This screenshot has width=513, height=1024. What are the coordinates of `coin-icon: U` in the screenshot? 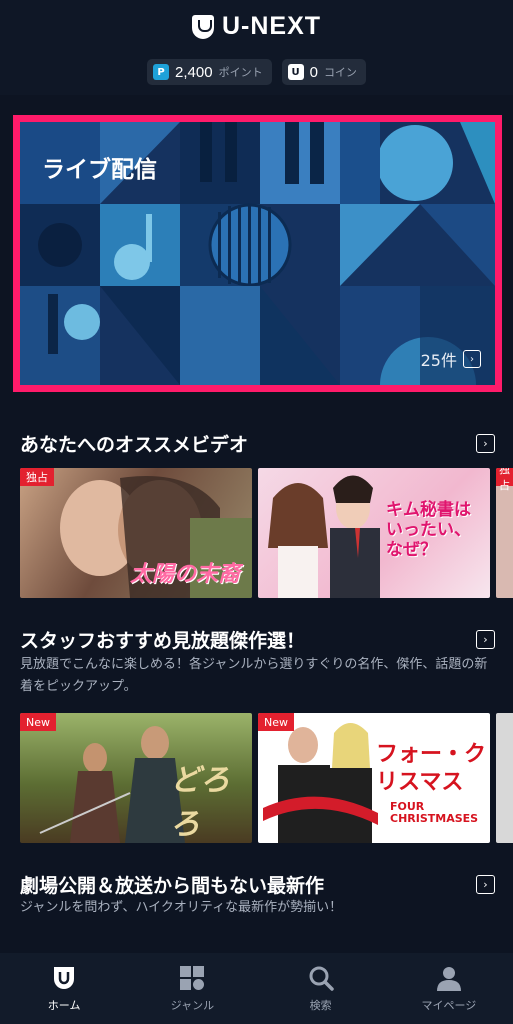 It's located at (295, 72).